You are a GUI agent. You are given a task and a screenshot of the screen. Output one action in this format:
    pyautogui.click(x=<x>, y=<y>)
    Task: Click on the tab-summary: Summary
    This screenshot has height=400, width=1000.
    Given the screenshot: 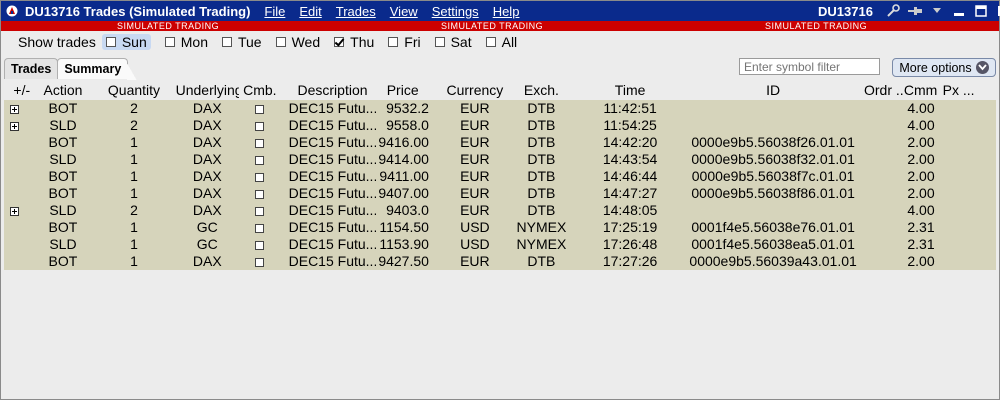 What is the action you would take?
    pyautogui.click(x=97, y=69)
    